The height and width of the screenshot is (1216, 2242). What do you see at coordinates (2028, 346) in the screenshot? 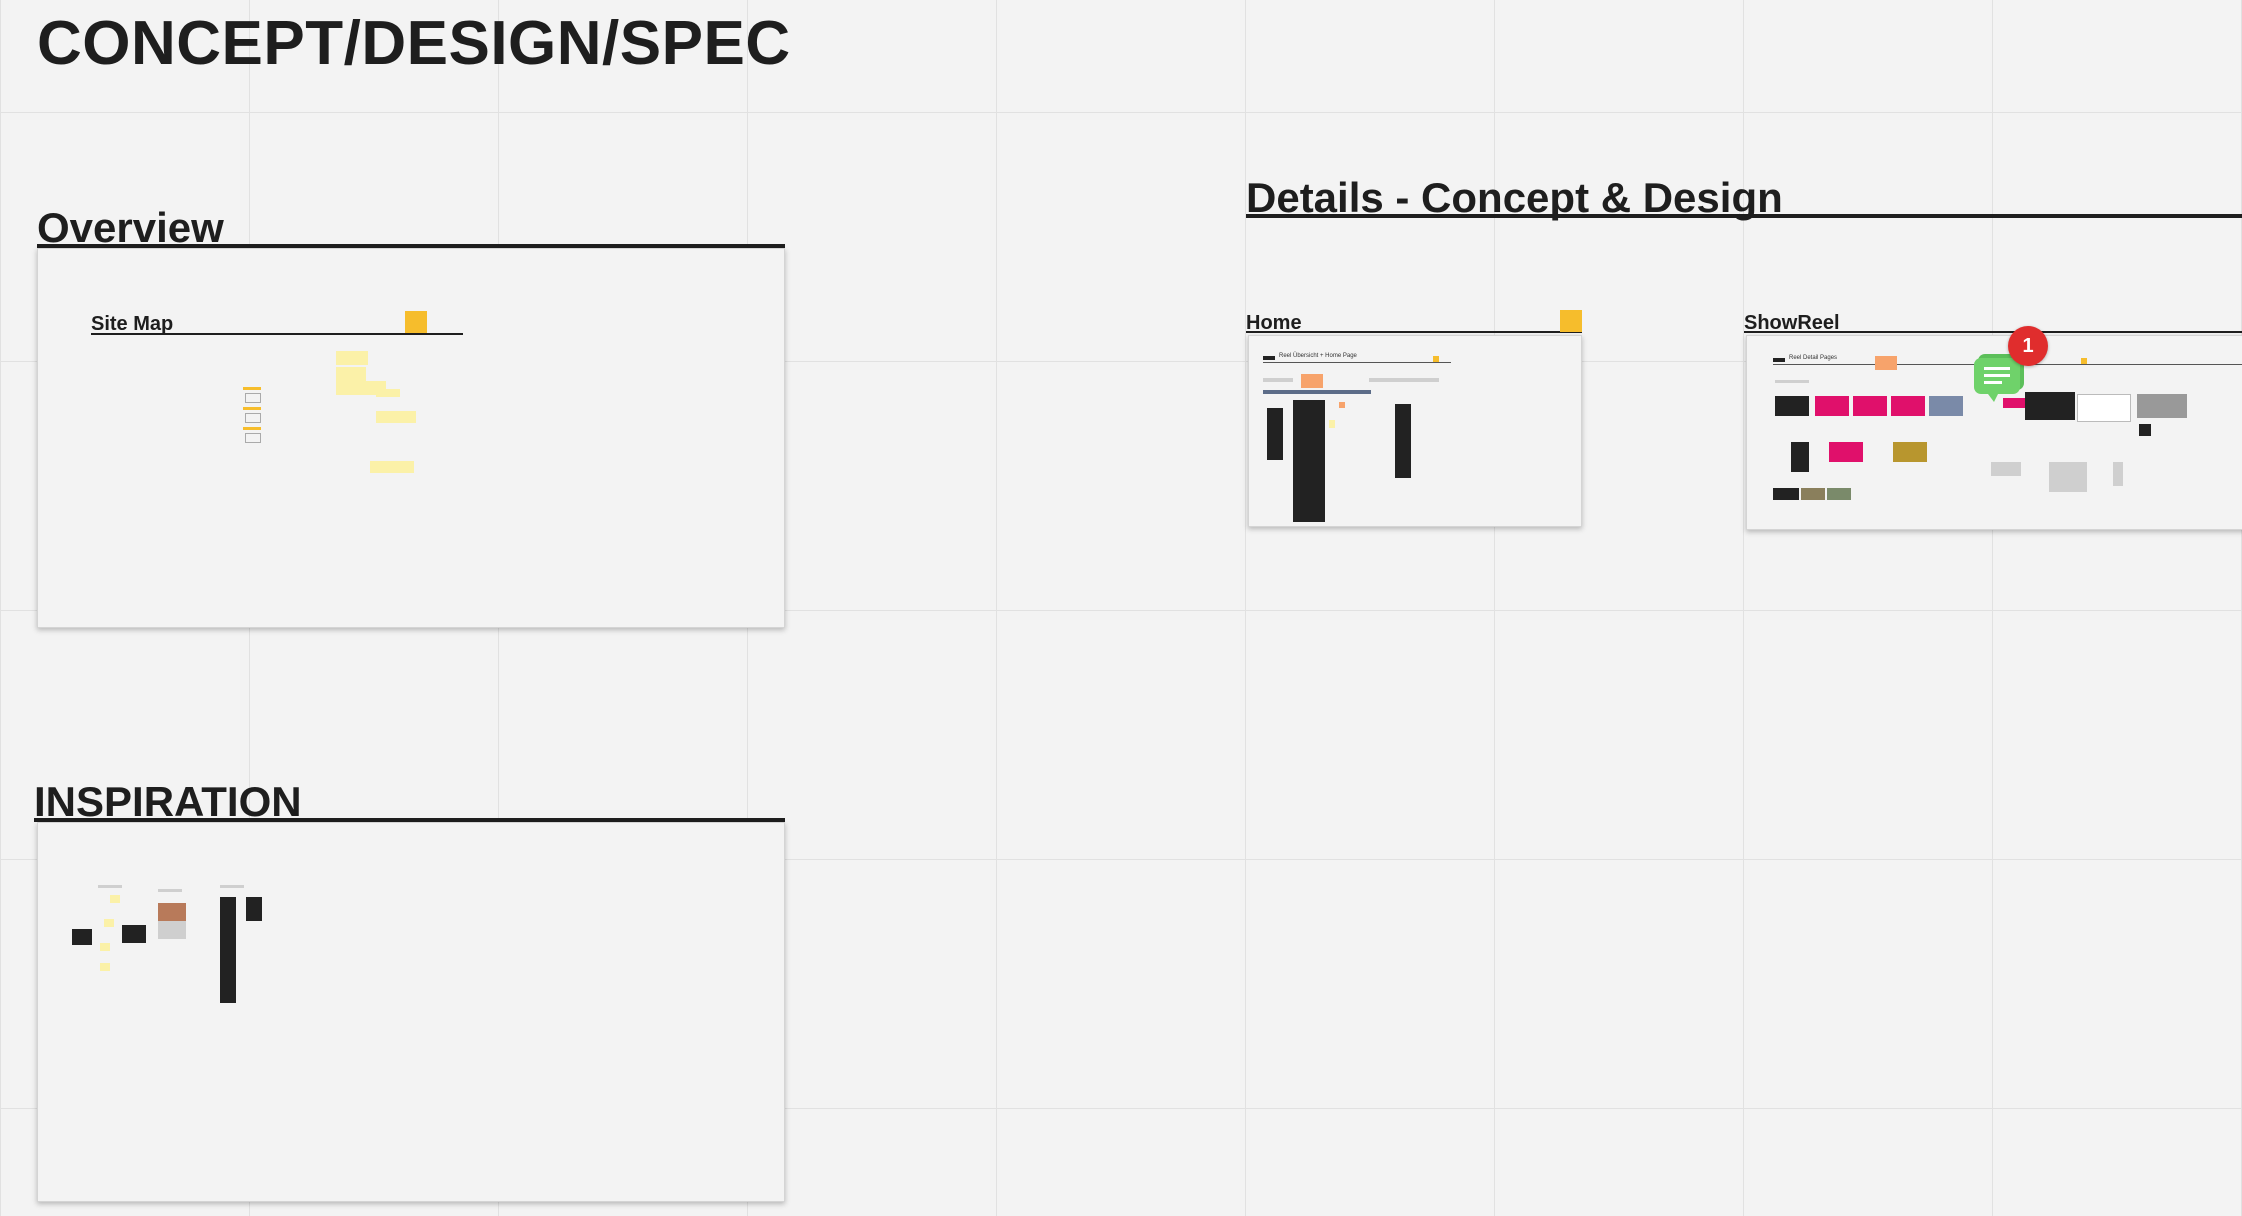
I see `comment-count-badge: 1` at bounding box center [2028, 346].